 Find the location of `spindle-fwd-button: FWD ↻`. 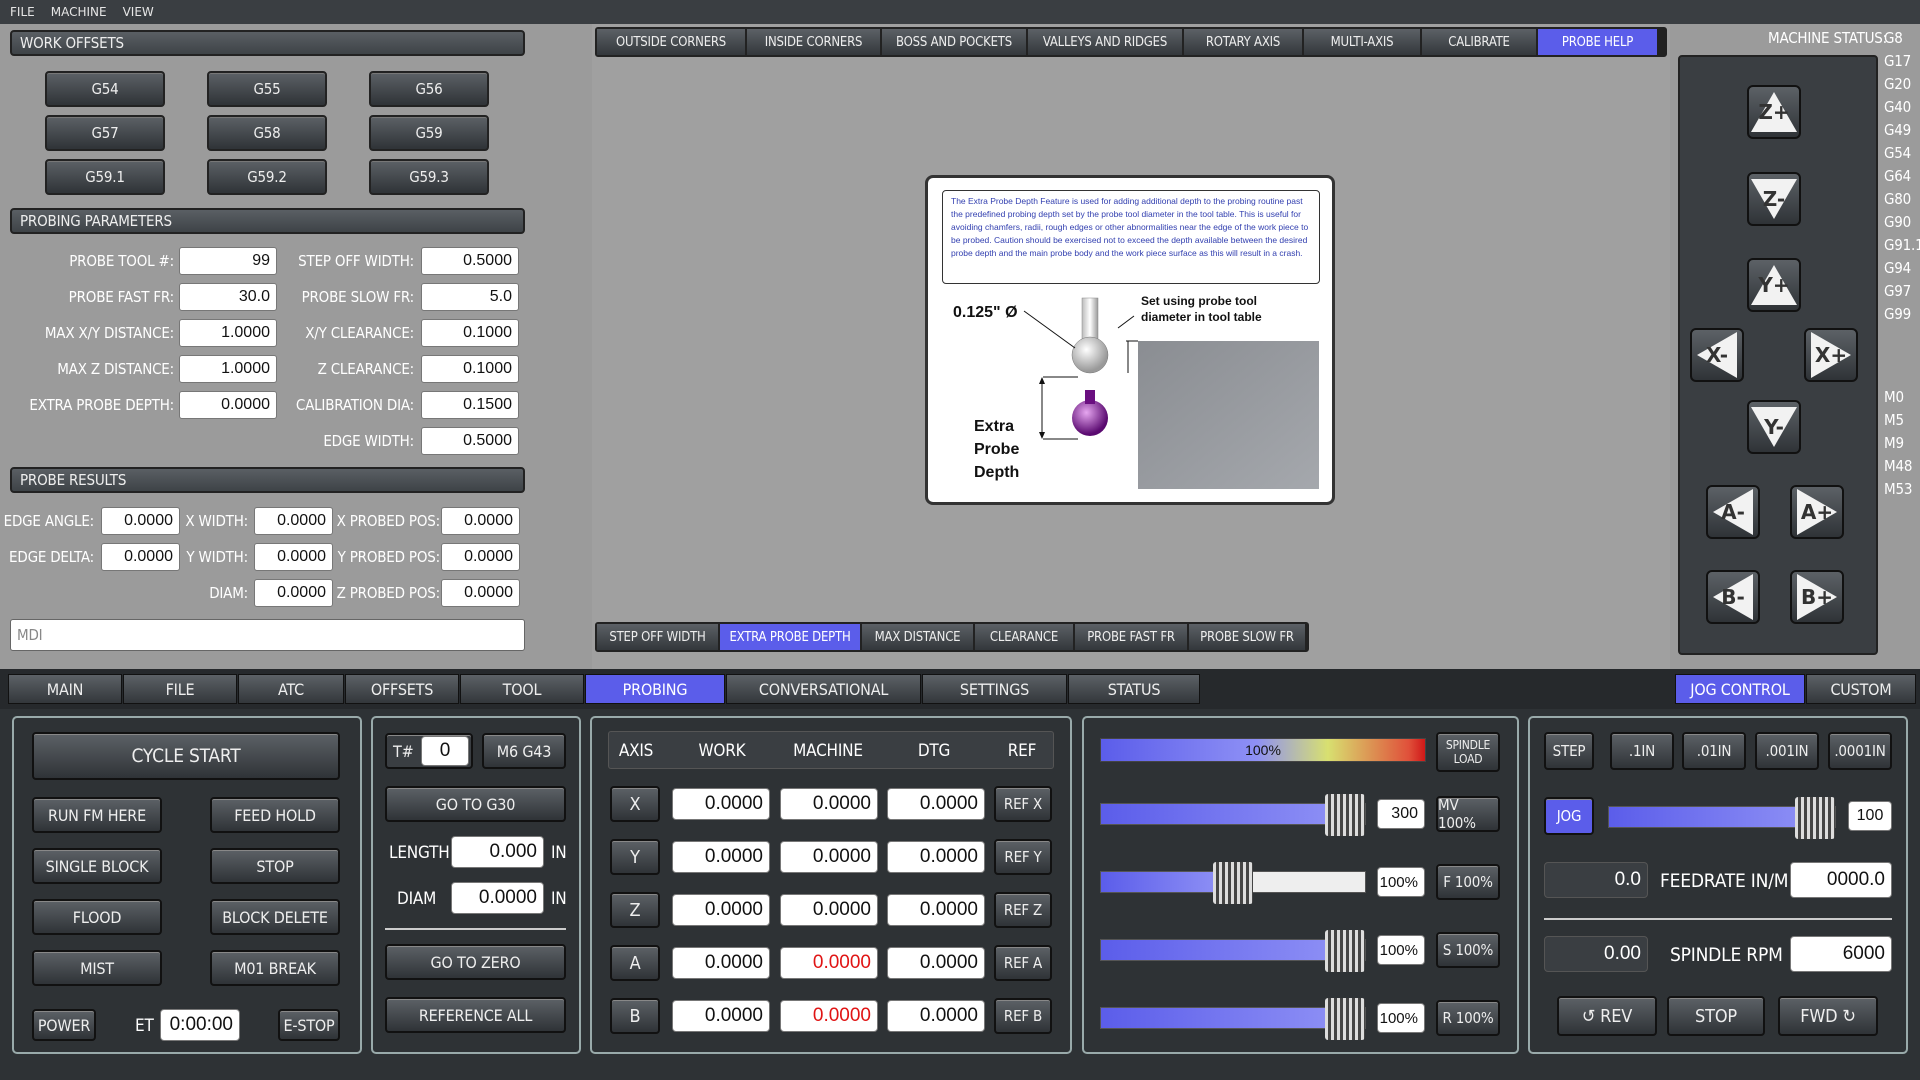

spindle-fwd-button: FWD ↻ is located at coordinates (1828, 1016).